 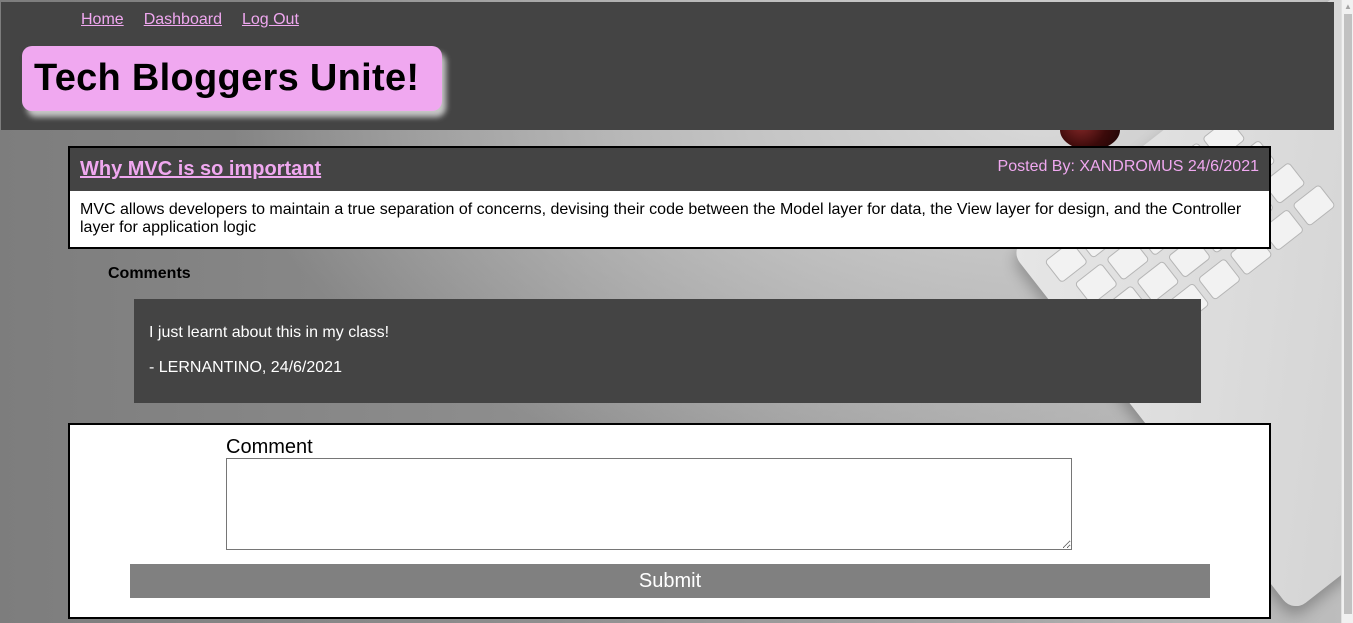 What do you see at coordinates (245, 367) in the screenshot?
I see `comment-byline: - LERNANTINO, 24/6/2021` at bounding box center [245, 367].